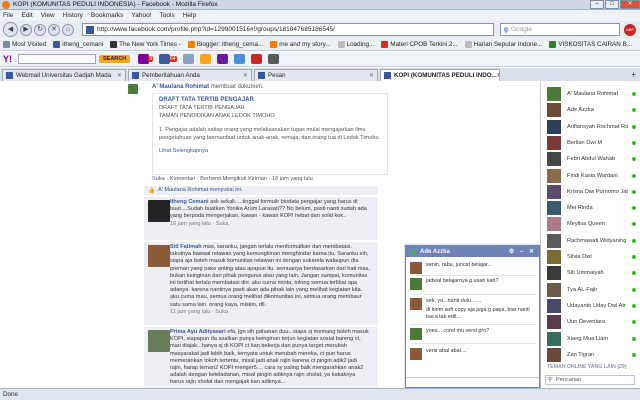 The height and width of the screenshot is (400, 640). What do you see at coordinates (200, 190) in the screenshot?
I see `likes-text: A' Maulana Rohimat menyukai ini.` at bounding box center [200, 190].